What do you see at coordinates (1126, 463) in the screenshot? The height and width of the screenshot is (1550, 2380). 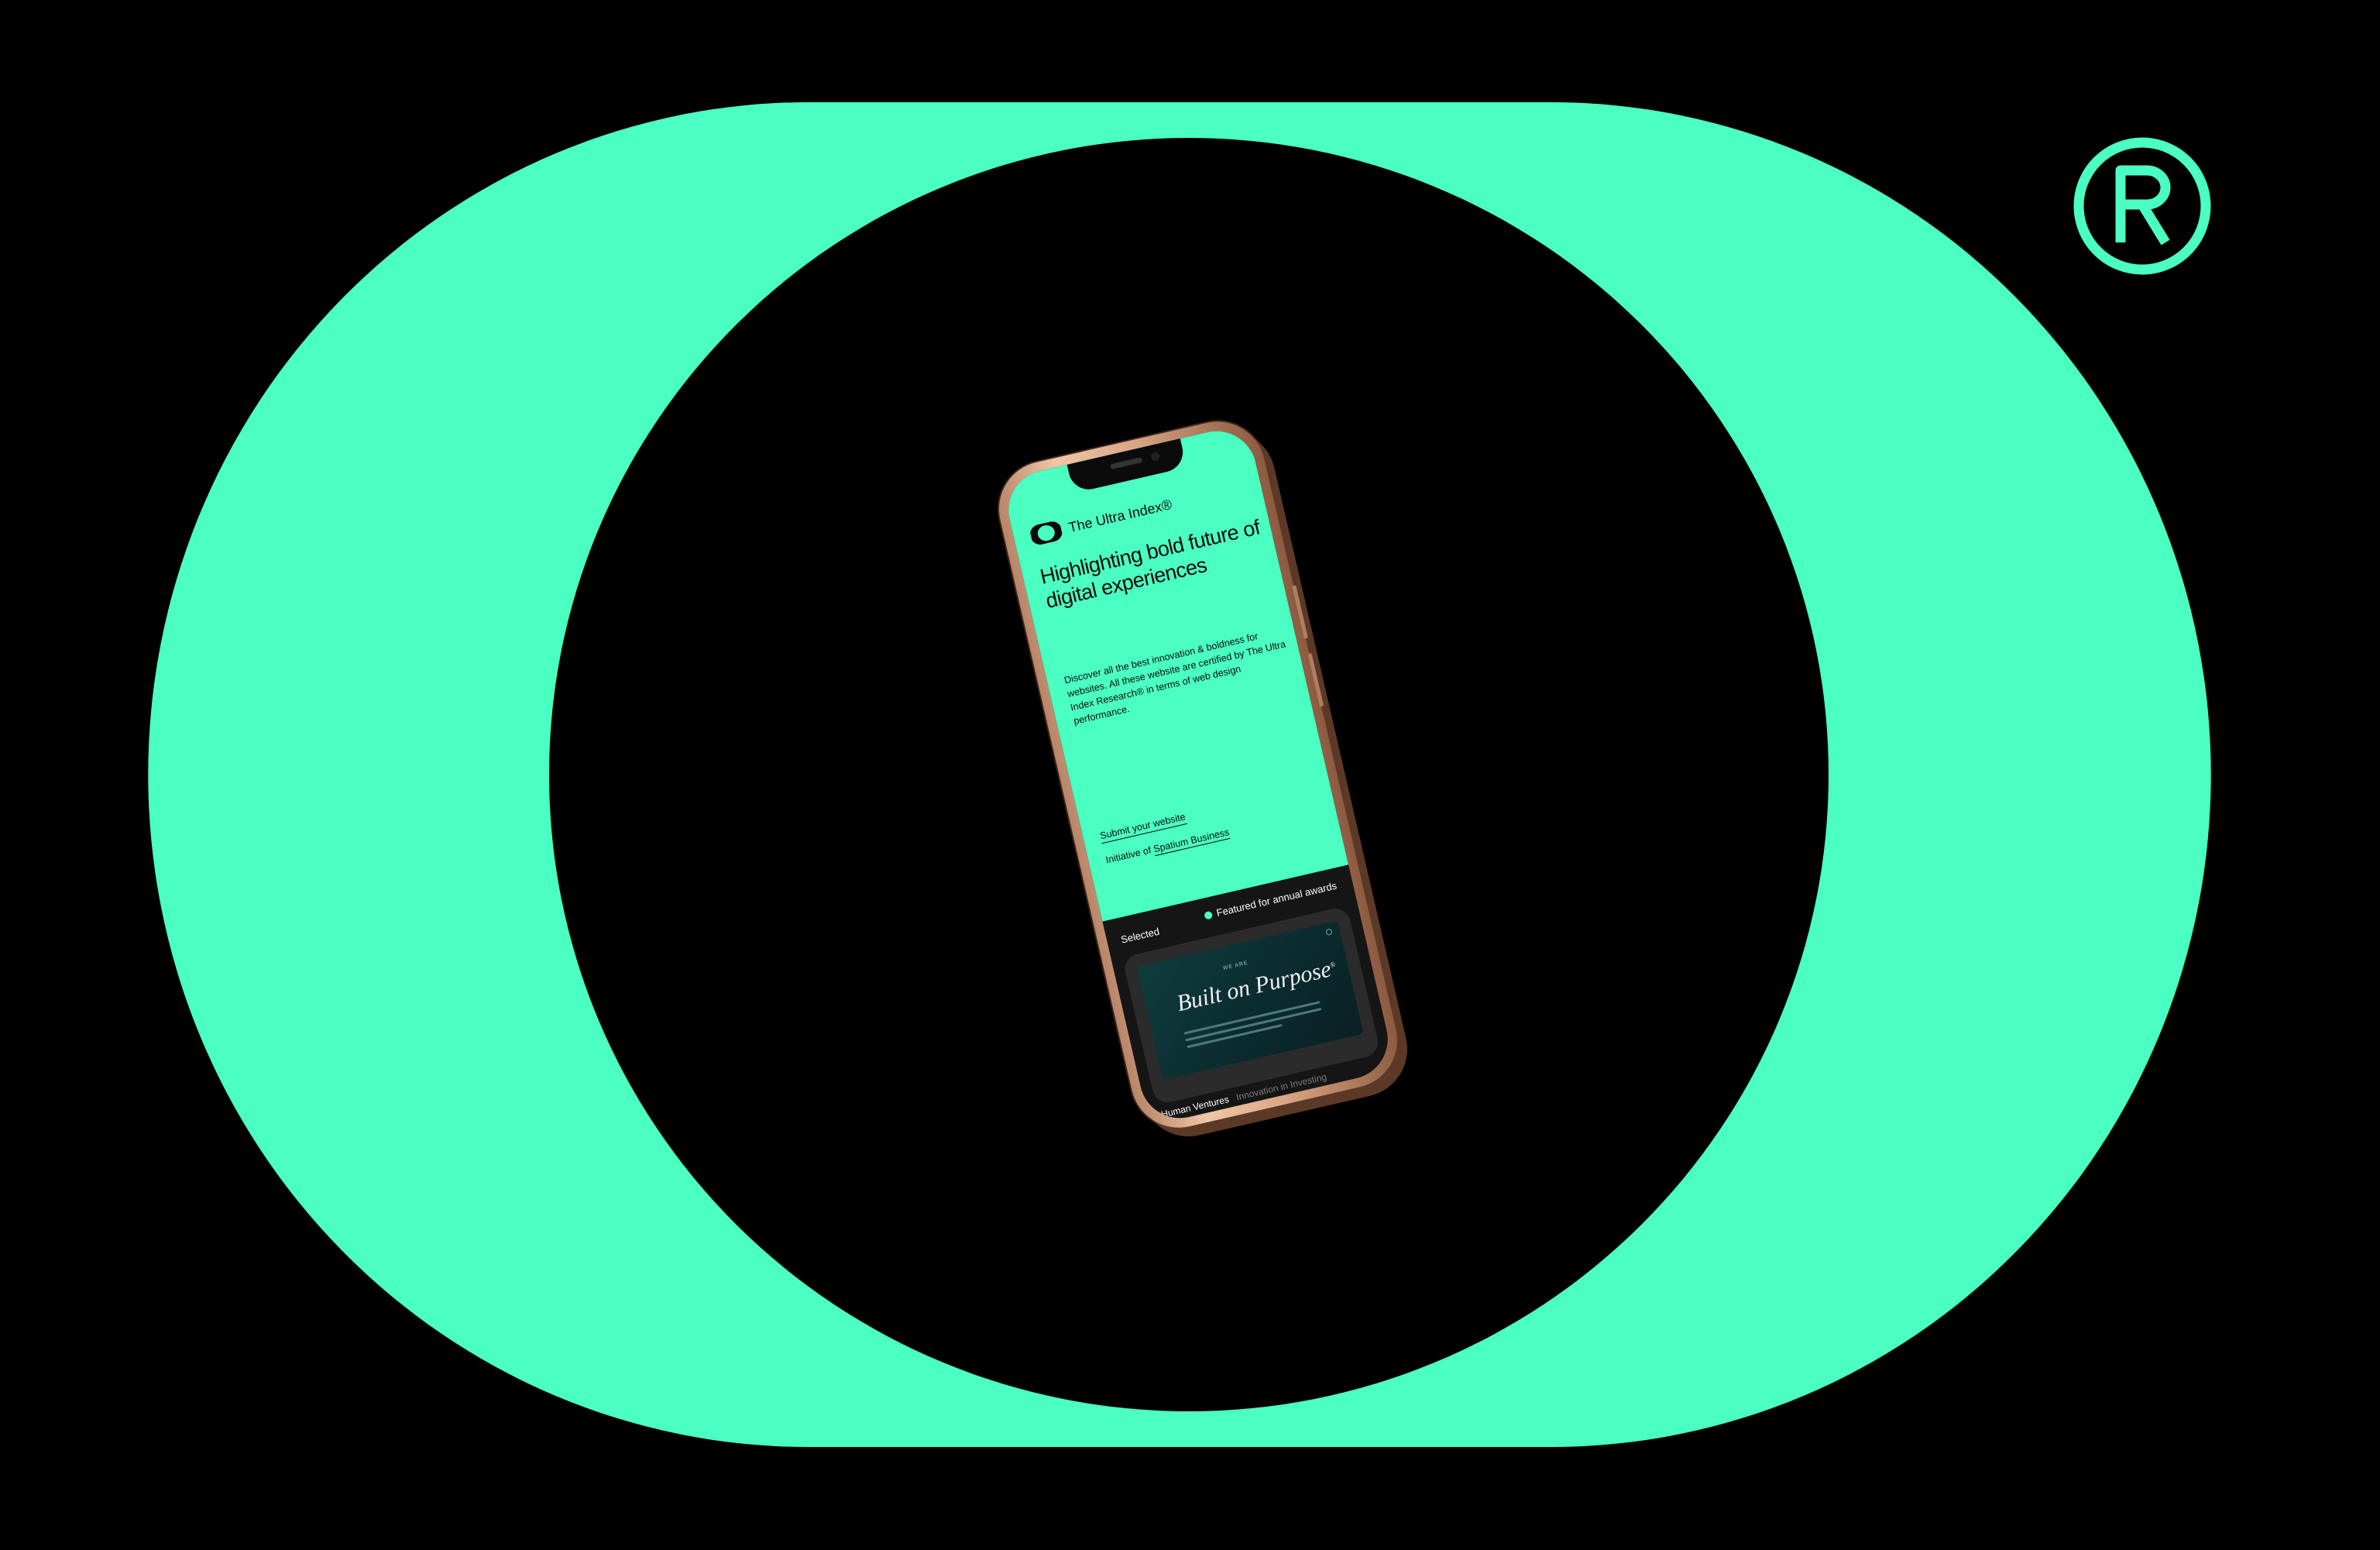 I see `speaker-grille` at bounding box center [1126, 463].